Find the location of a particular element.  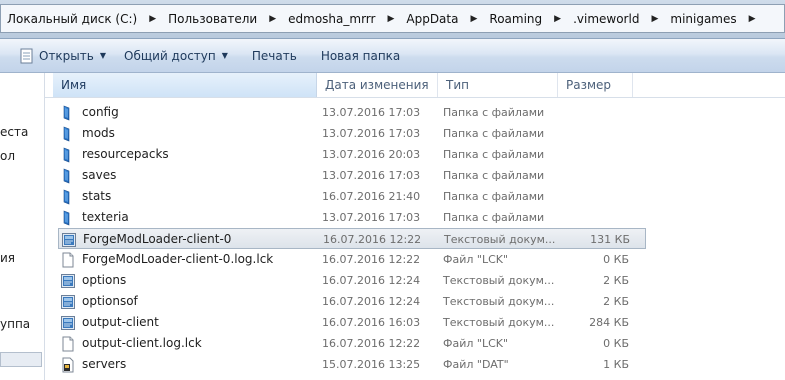

file-type: Файл "LCK" is located at coordinates (476, 259).